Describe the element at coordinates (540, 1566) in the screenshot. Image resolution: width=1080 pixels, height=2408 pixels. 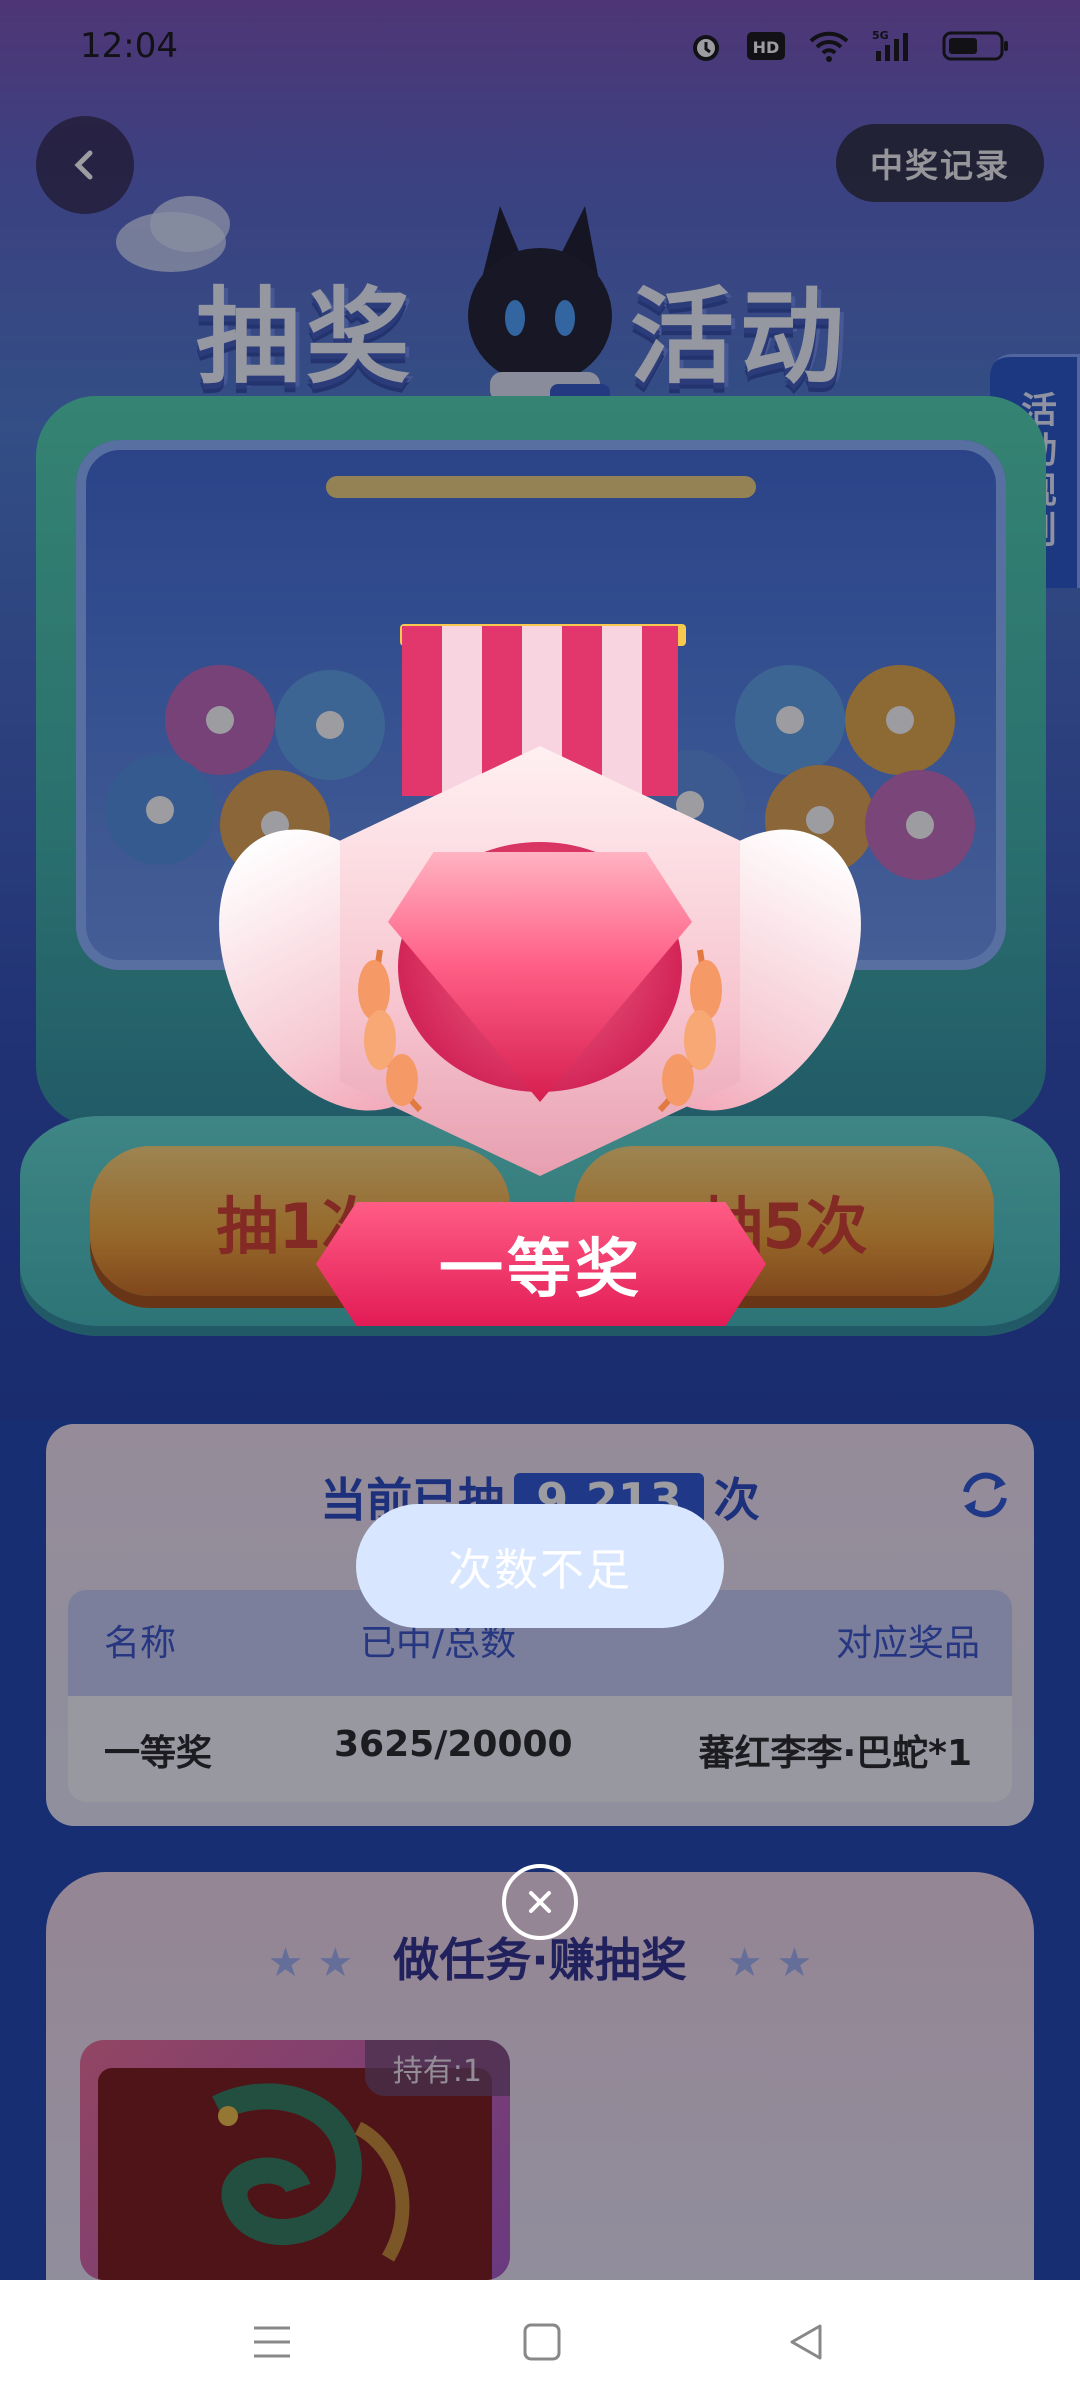
I see `toast-message: 次数不足` at that location.